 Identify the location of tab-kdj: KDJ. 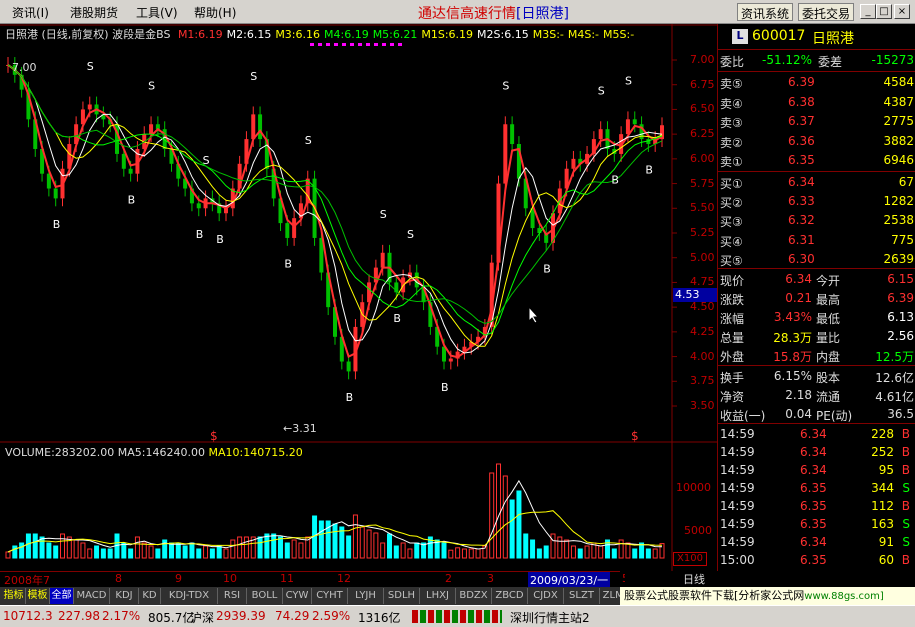
(124, 596).